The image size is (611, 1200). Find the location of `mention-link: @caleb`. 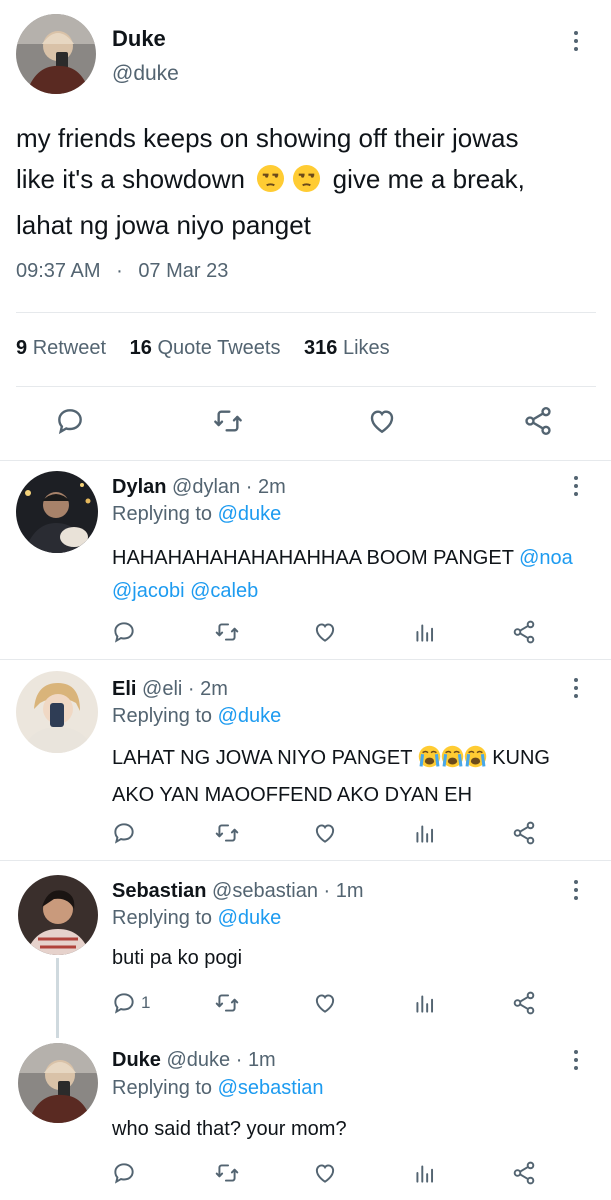

mention-link: @caleb is located at coordinates (224, 591).